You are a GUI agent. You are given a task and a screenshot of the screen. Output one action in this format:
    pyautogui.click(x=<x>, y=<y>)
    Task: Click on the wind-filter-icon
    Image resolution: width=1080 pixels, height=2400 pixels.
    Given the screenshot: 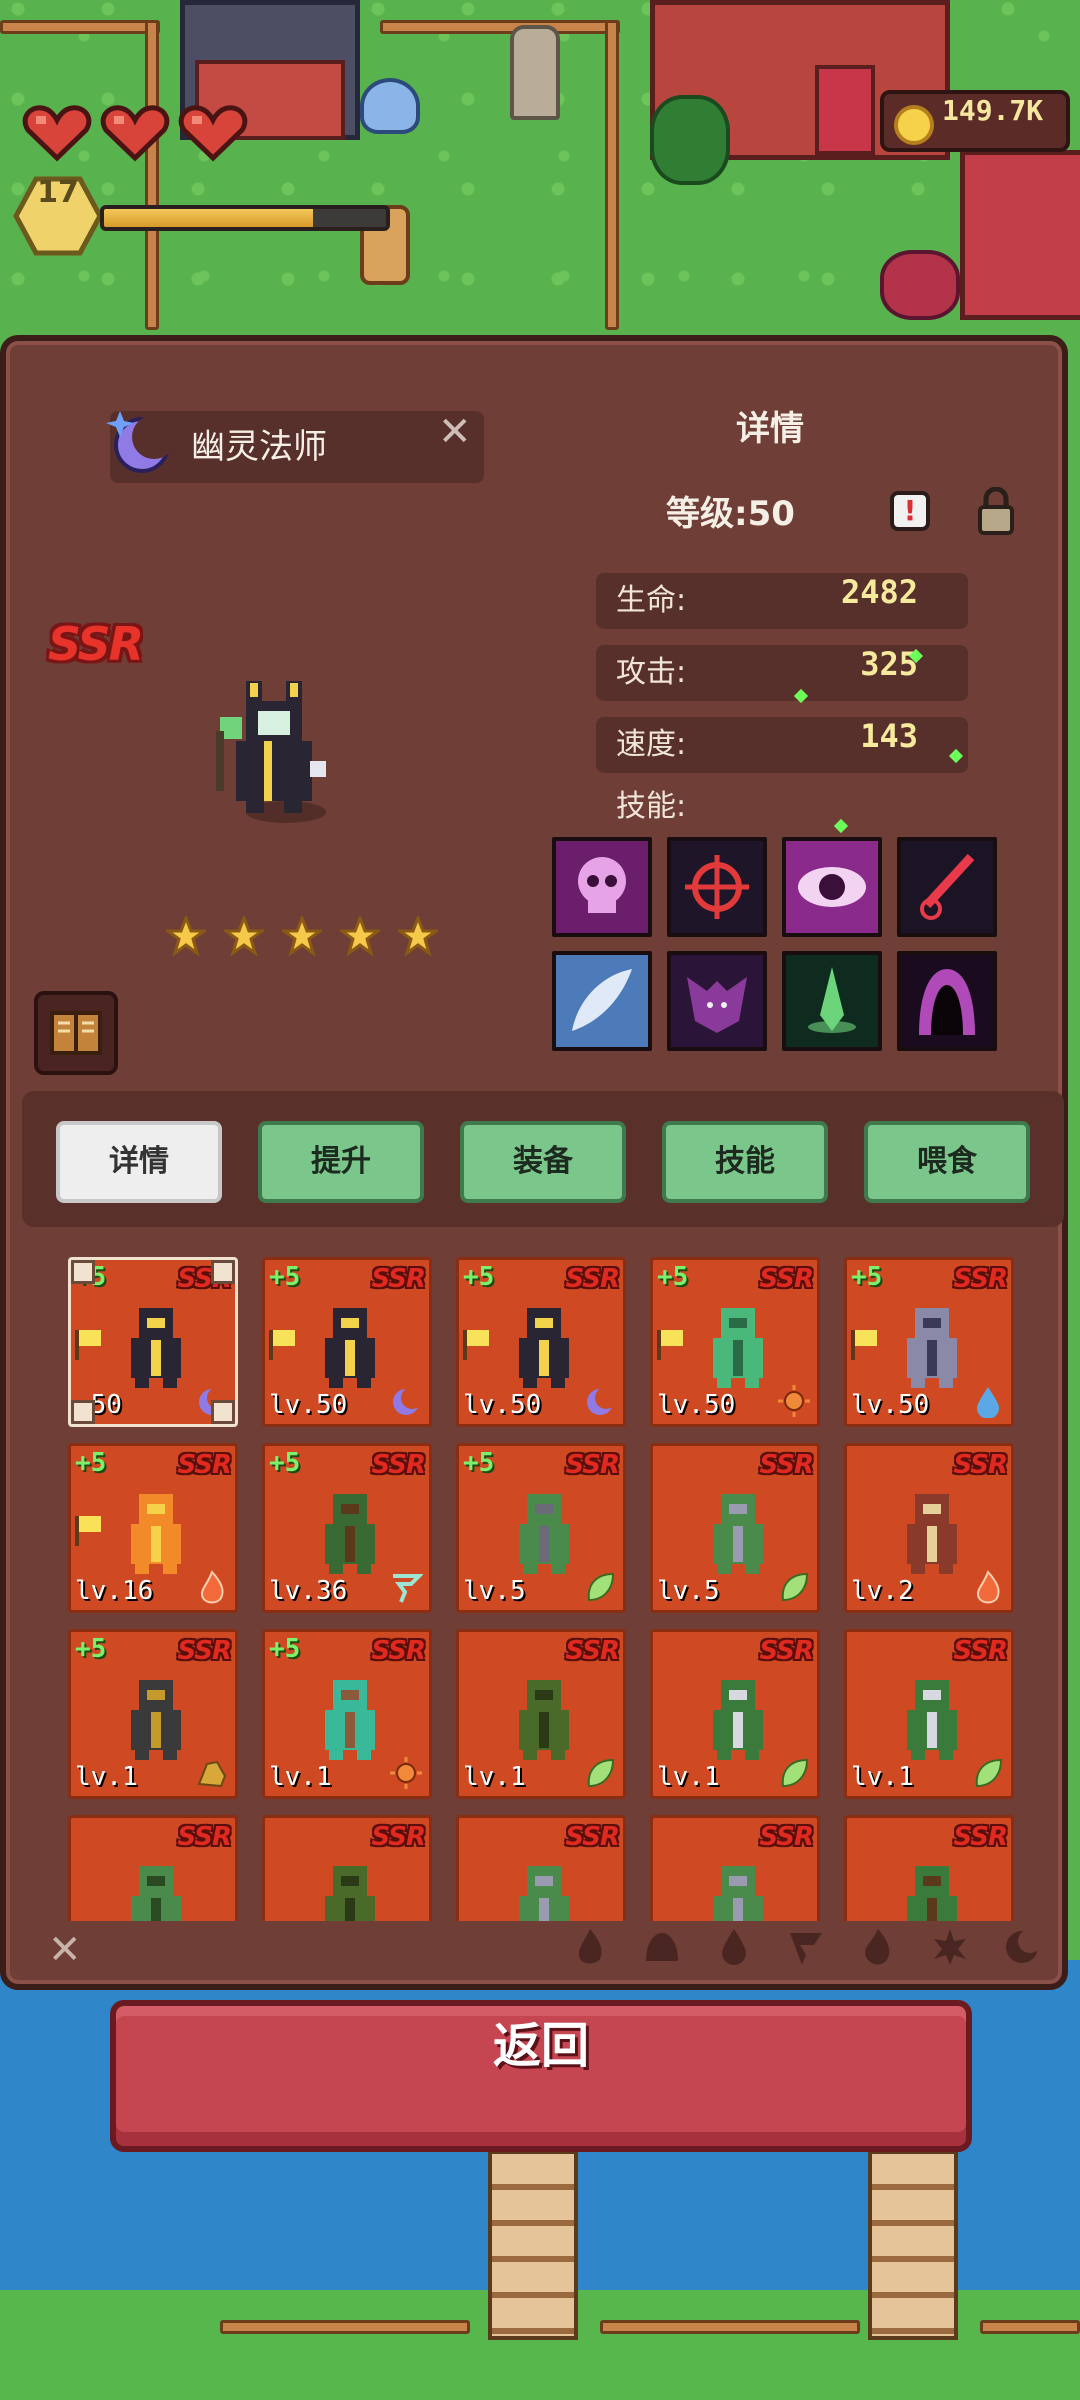 What is the action you would take?
    pyautogui.click(x=806, y=1947)
    